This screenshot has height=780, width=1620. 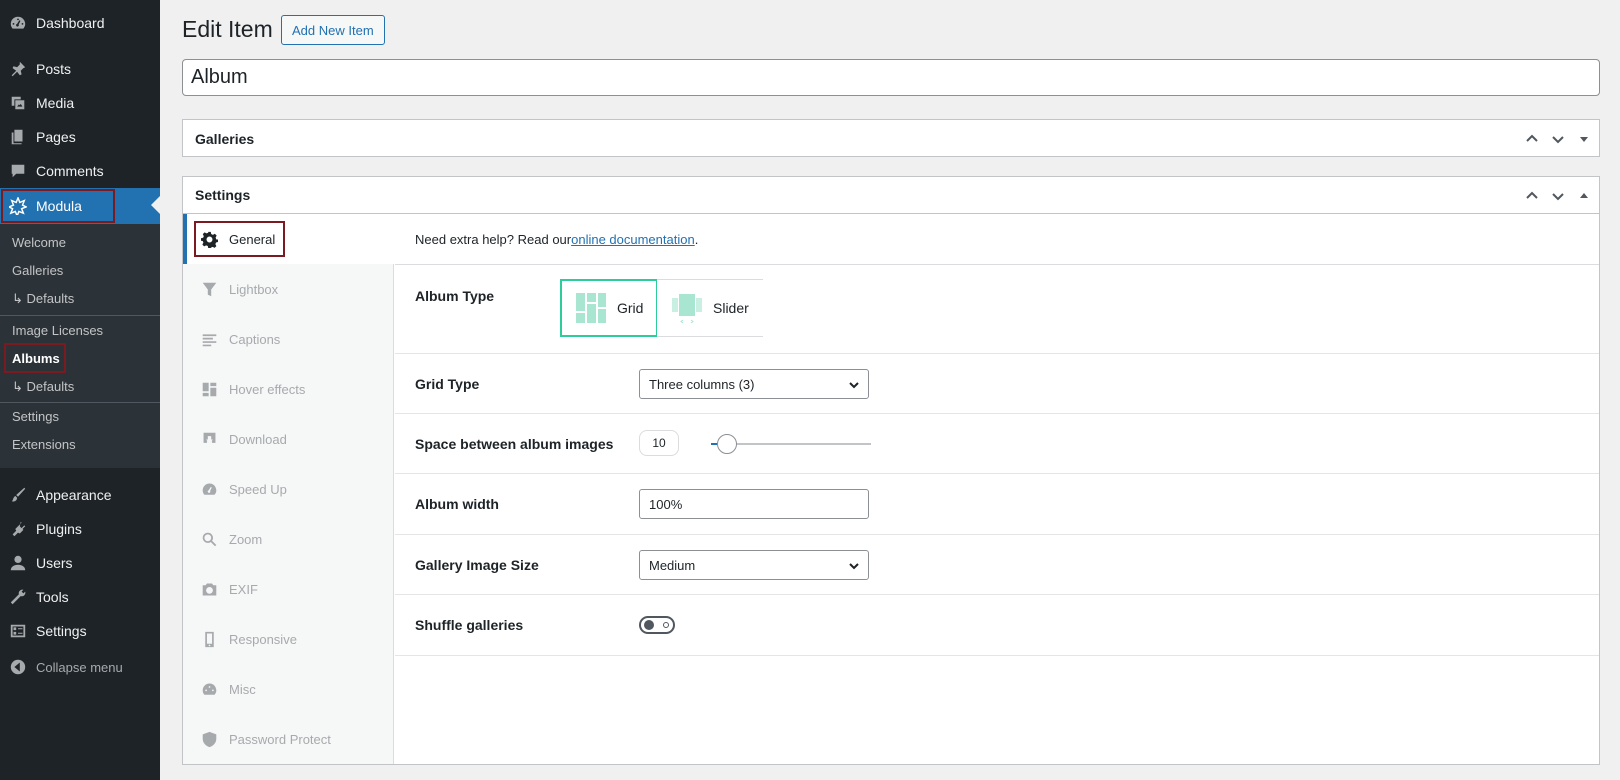 I want to click on tab-label: Zoom, so click(x=246, y=539).